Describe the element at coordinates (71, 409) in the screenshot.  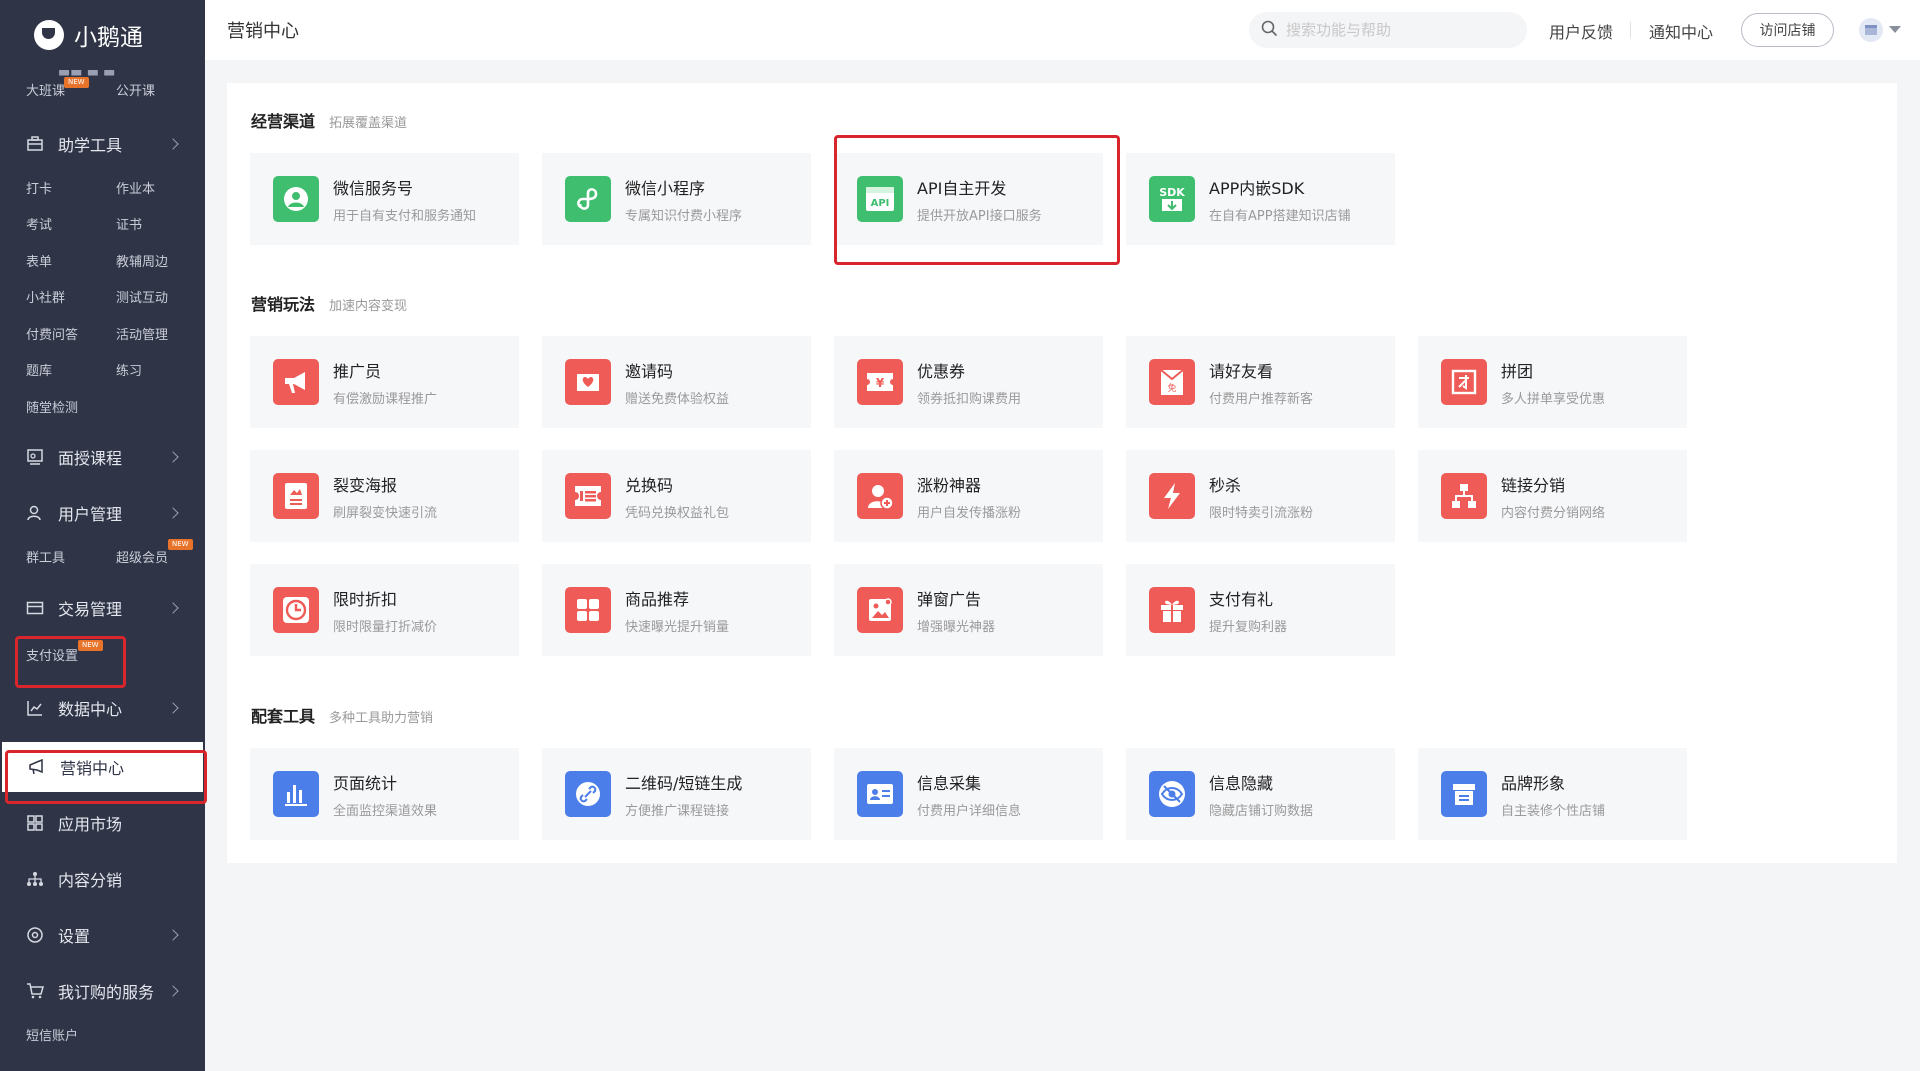
I see `sidebar-item-class-test: 随堂检测` at that location.